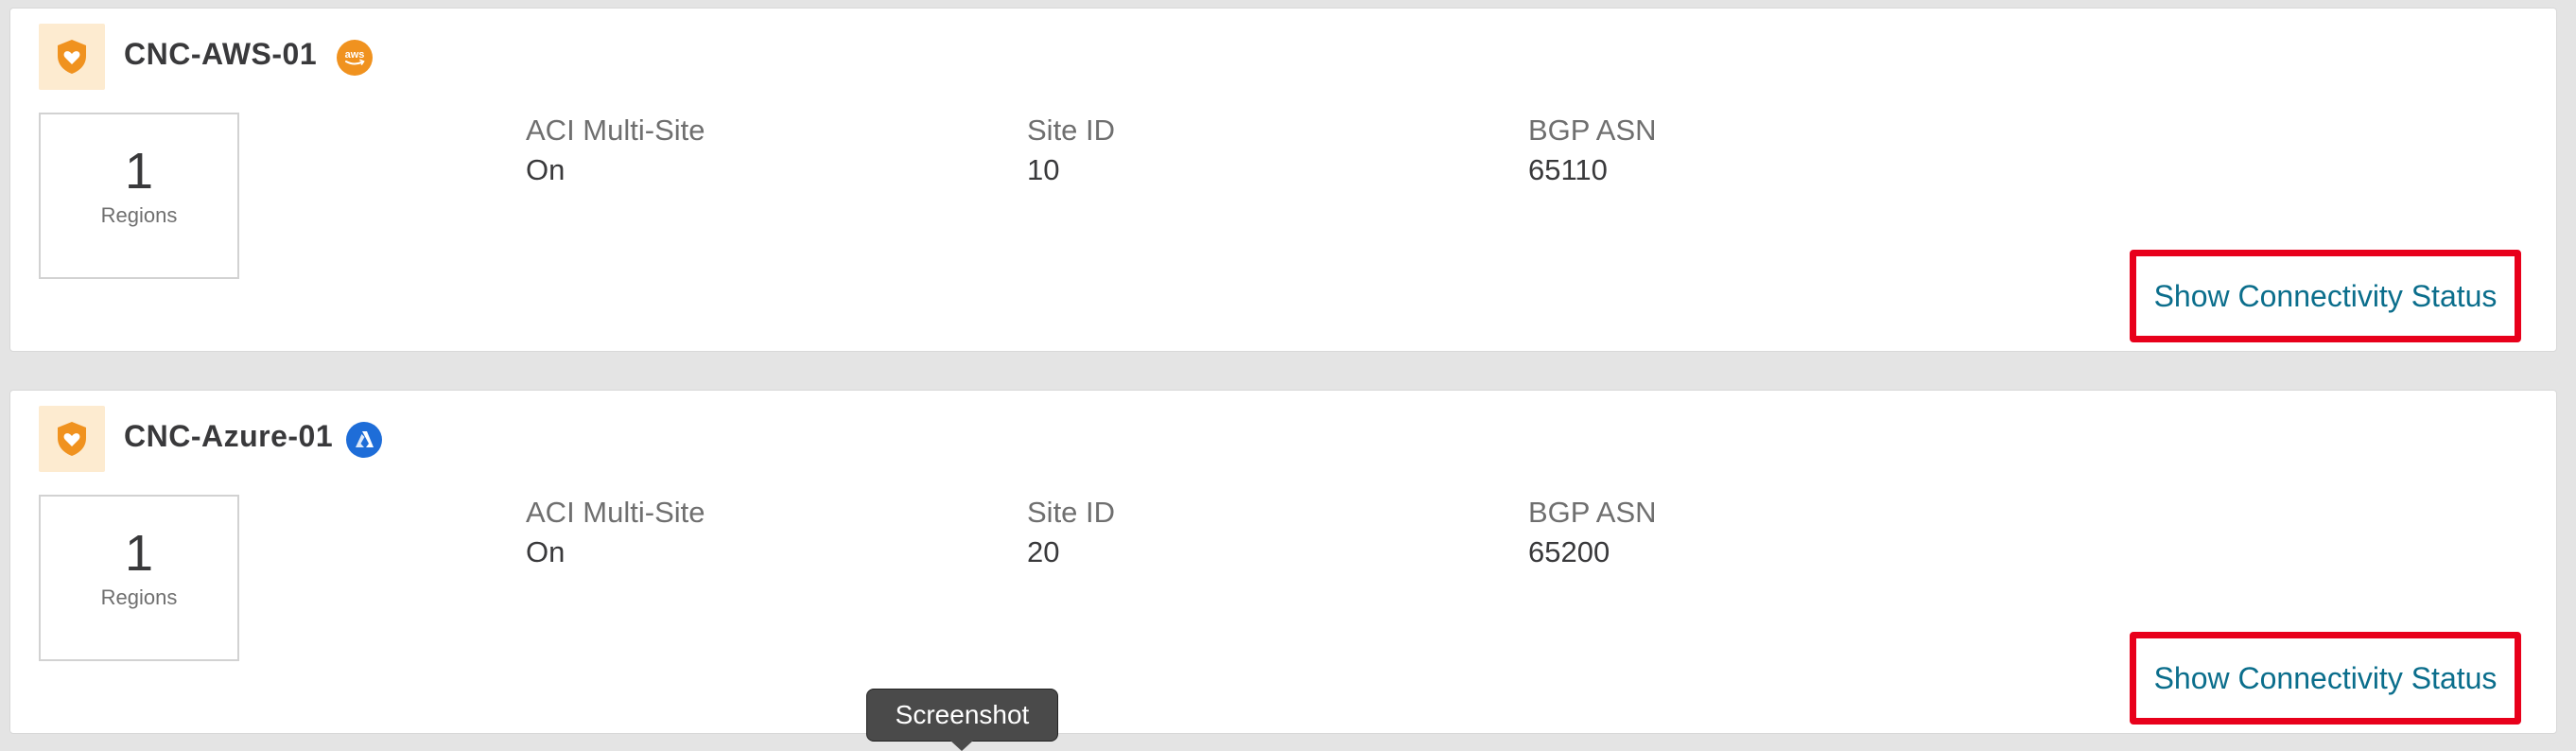 The image size is (2576, 751). Describe the element at coordinates (1071, 532) in the screenshot. I see `site-id-field: Site ID 20` at that location.